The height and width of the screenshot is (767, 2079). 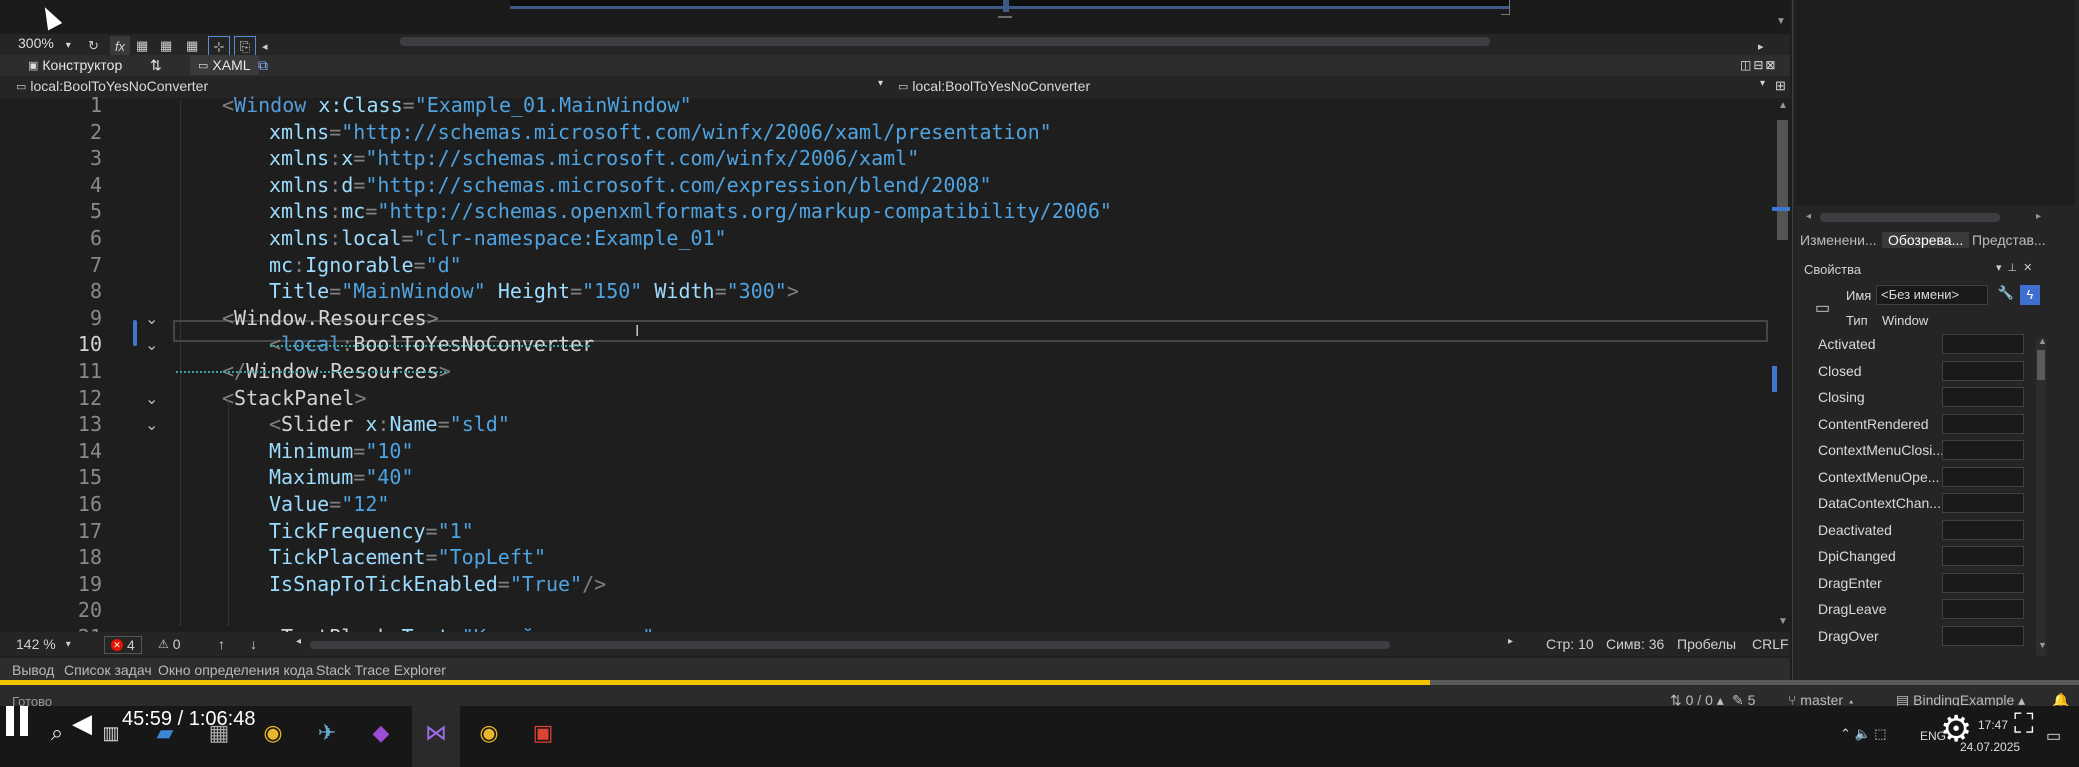 What do you see at coordinates (2041, 497) in the screenshot?
I see `properties-scrollbar` at bounding box center [2041, 497].